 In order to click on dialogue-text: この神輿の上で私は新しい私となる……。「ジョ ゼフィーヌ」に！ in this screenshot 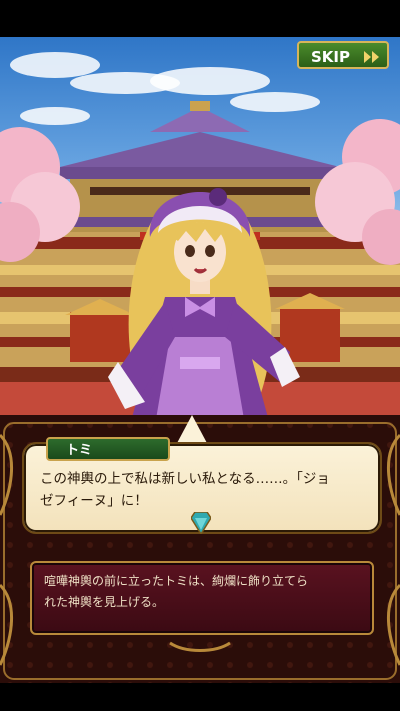, I will do `click(205, 490)`.